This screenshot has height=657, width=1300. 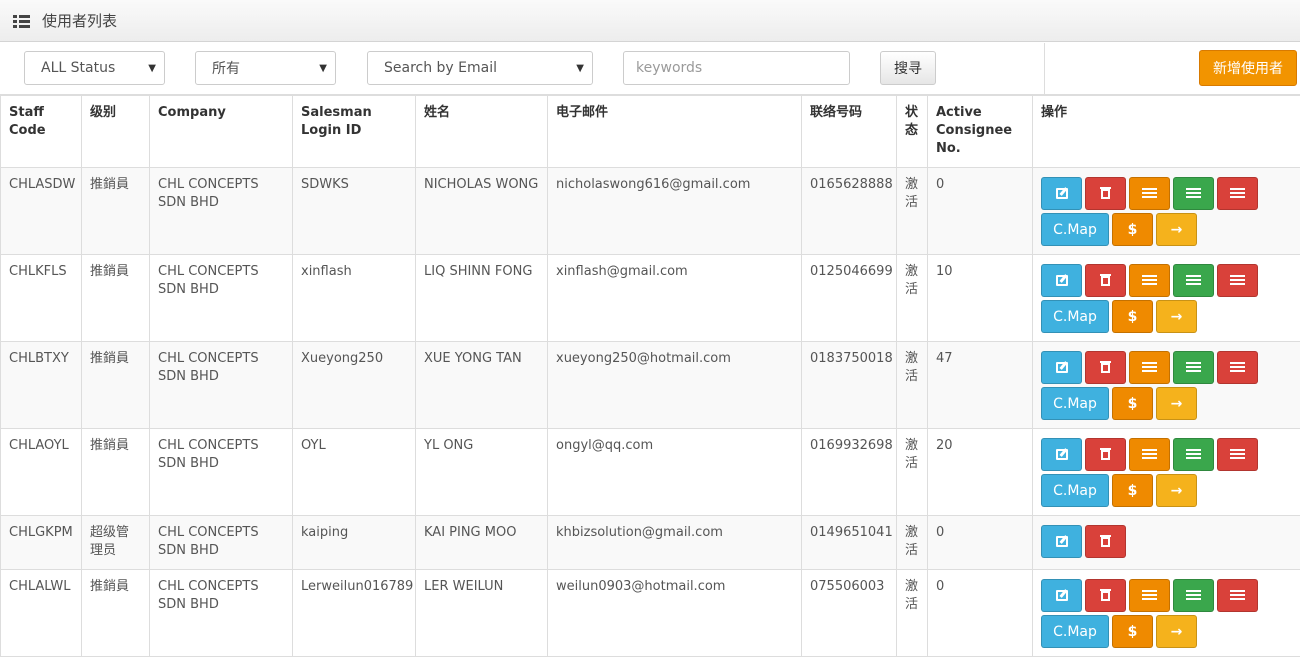 What do you see at coordinates (908, 68) in the screenshot?
I see `search-button: 搜寻` at bounding box center [908, 68].